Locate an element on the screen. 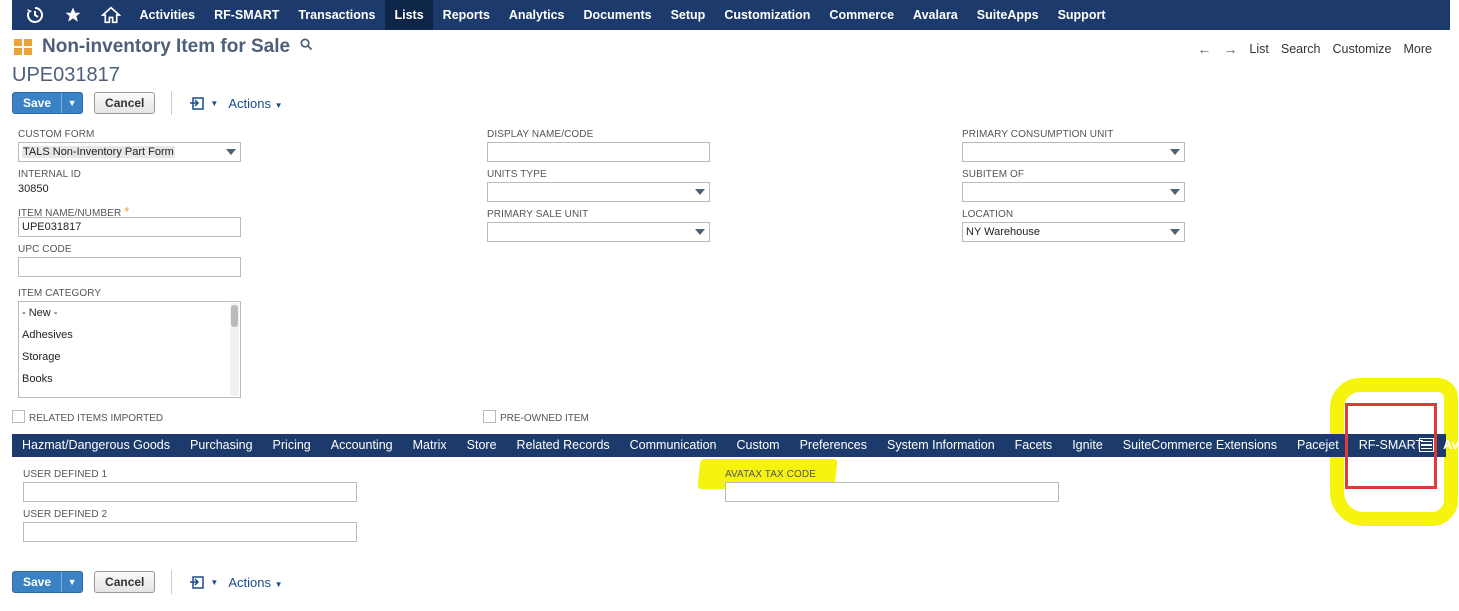 The height and width of the screenshot is (611, 1459). user-defined-1-input is located at coordinates (190, 492).